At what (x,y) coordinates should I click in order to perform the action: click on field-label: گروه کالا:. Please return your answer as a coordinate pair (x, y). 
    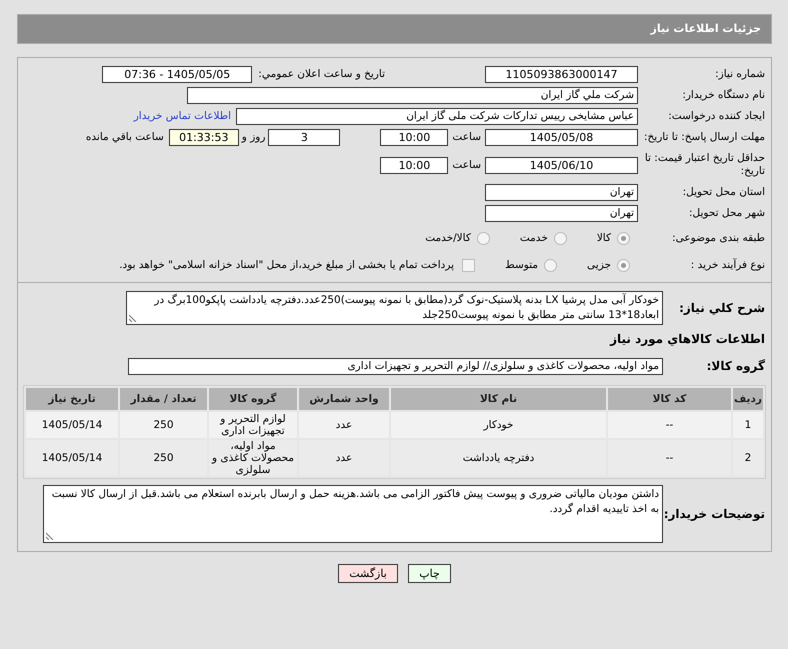
    Looking at the image, I should click on (736, 366).